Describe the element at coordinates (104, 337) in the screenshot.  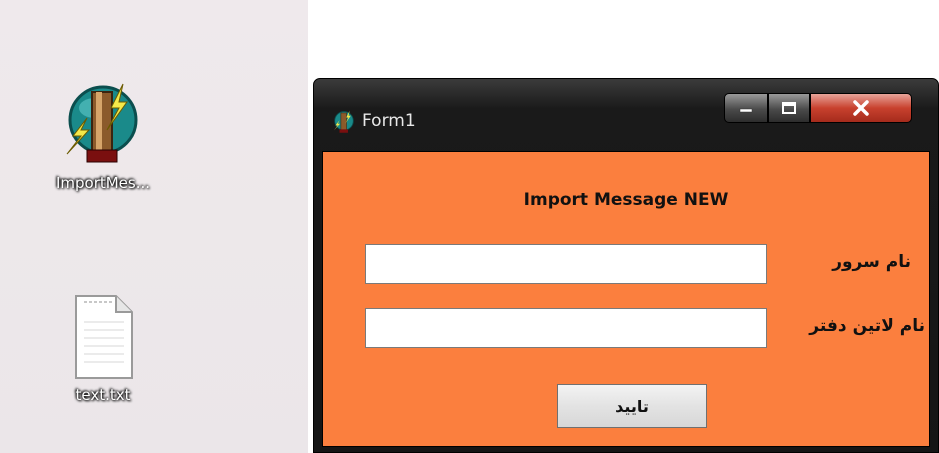
I see `text-file-icon` at that location.